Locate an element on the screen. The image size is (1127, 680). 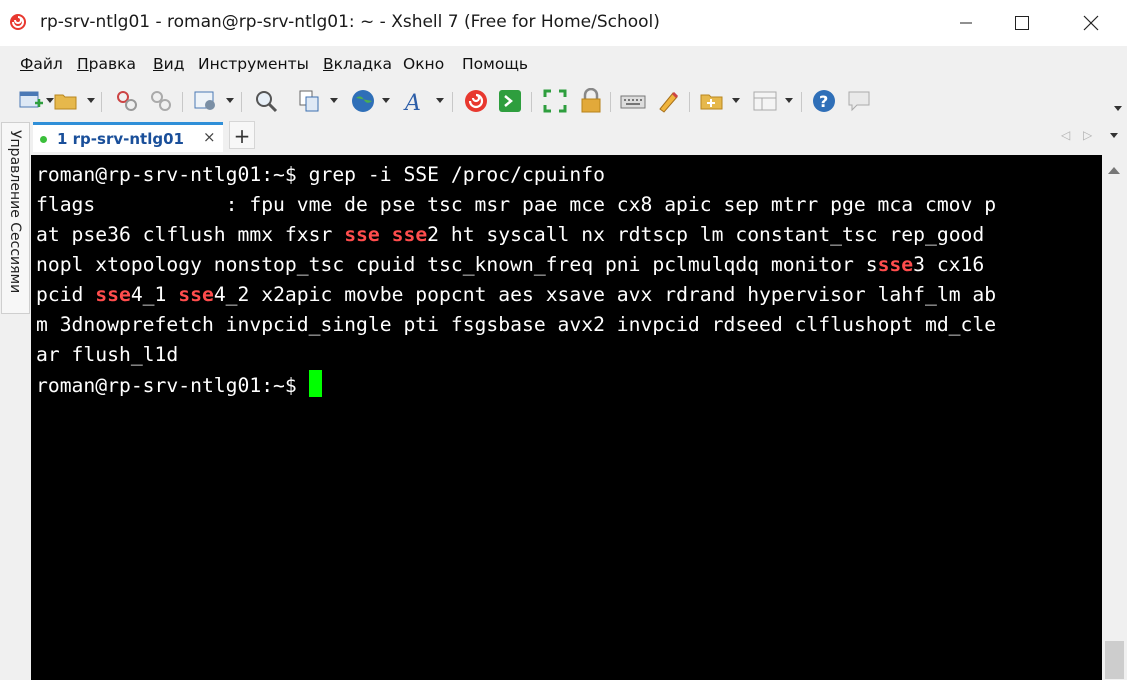
disconnect-button is located at coordinates (127, 101).